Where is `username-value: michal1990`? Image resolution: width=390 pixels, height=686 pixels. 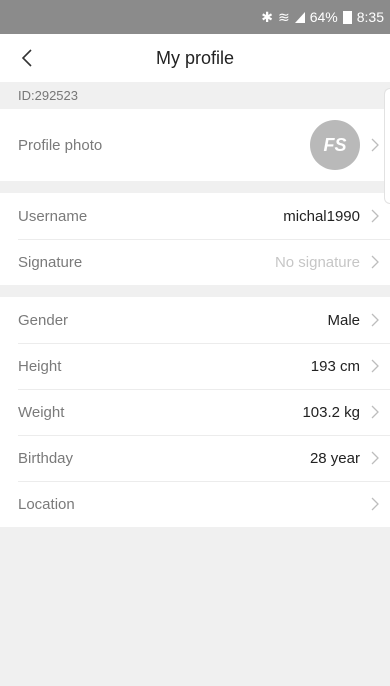
username-value: michal1990 is located at coordinates (321, 216).